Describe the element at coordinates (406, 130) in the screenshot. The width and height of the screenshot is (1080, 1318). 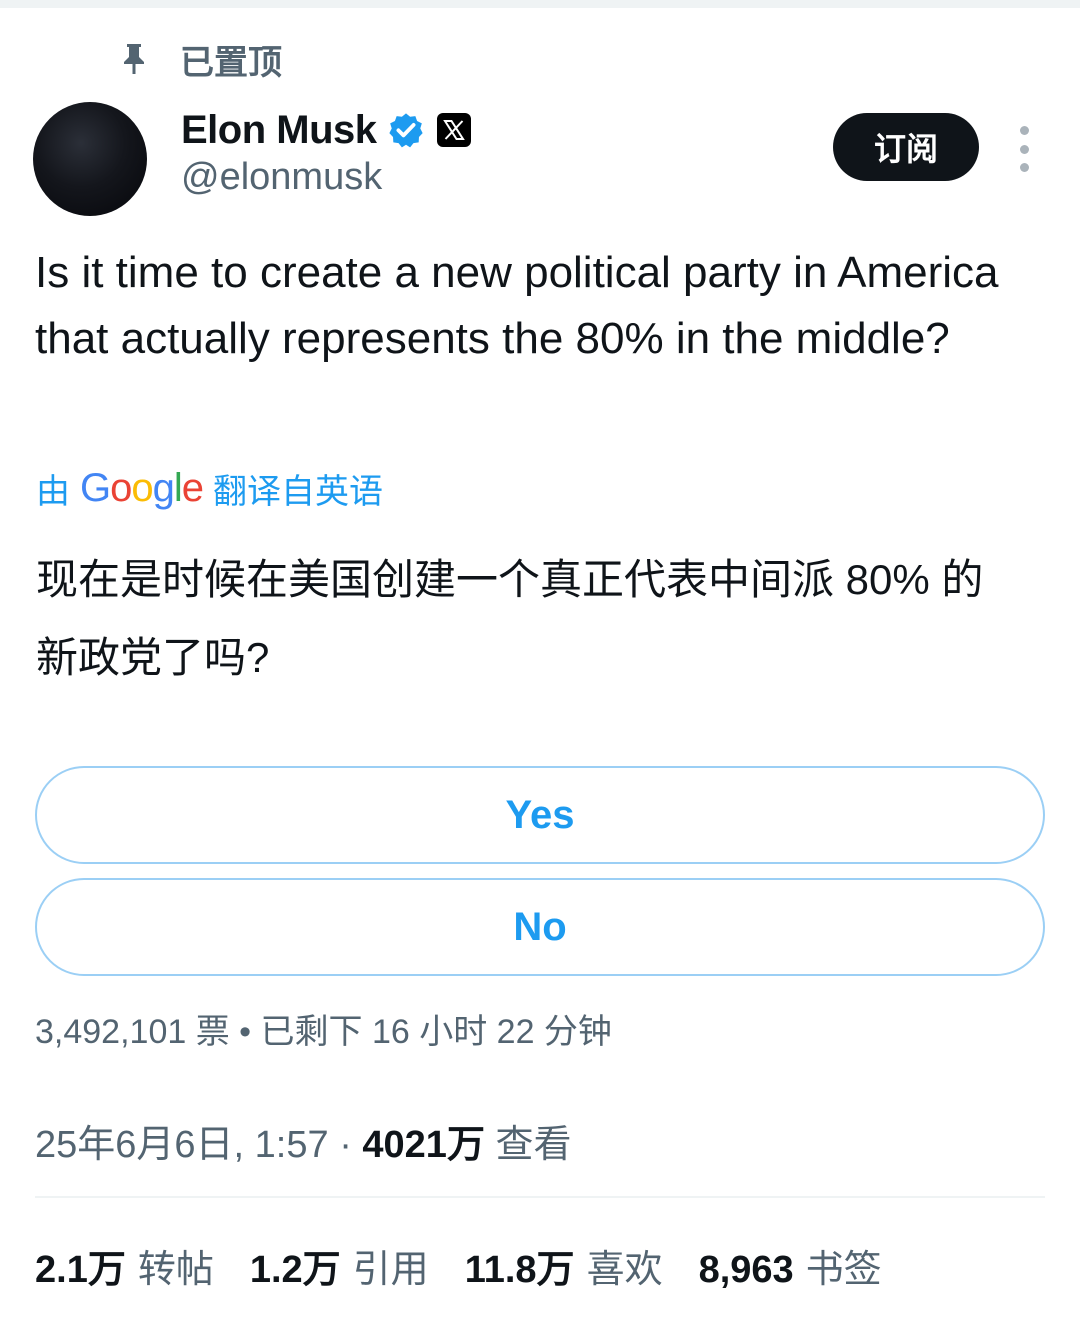
I see `verified-badge-icon` at that location.